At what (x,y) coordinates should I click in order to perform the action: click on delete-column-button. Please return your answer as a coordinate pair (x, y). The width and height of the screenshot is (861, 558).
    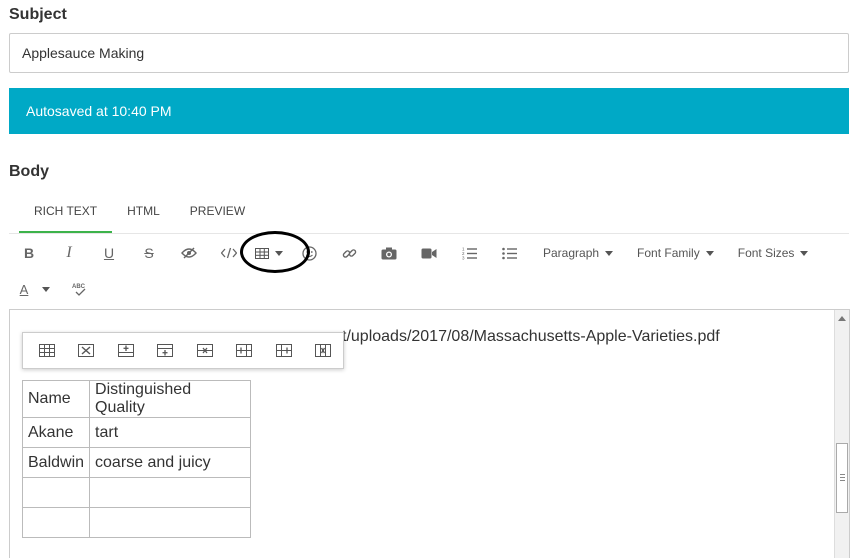
    Looking at the image, I should click on (324, 351).